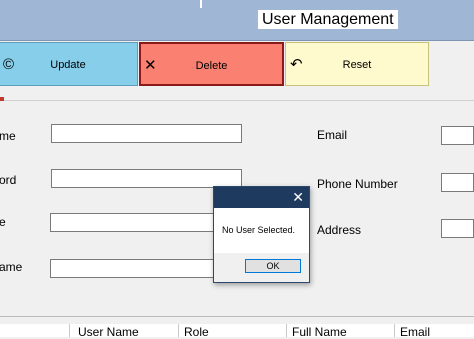 The image size is (474, 339). I want to click on update-button: © Update, so click(69, 64).